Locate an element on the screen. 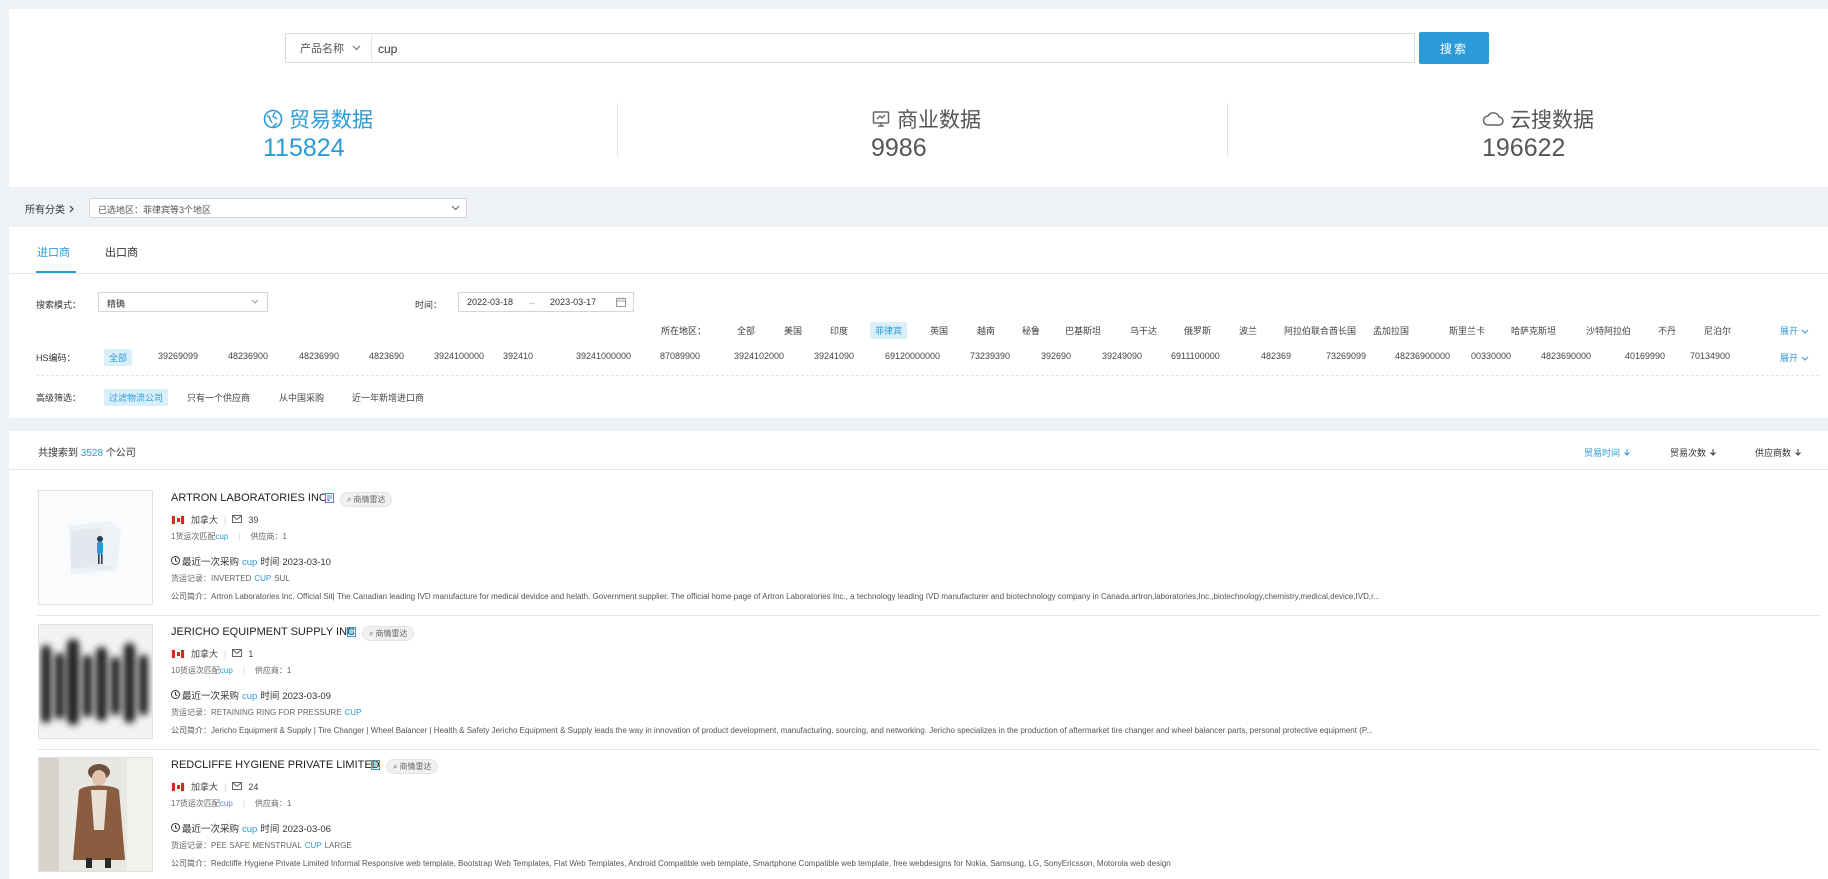 Image resolution: width=1828 pixels, height=879 pixels. stat-business-label: 商业数据 is located at coordinates (939, 120).